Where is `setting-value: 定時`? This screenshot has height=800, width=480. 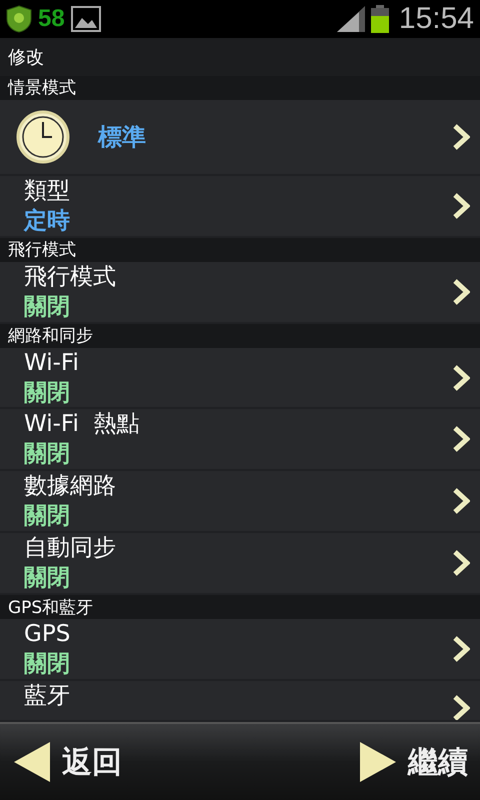 setting-value: 定時 is located at coordinates (47, 221).